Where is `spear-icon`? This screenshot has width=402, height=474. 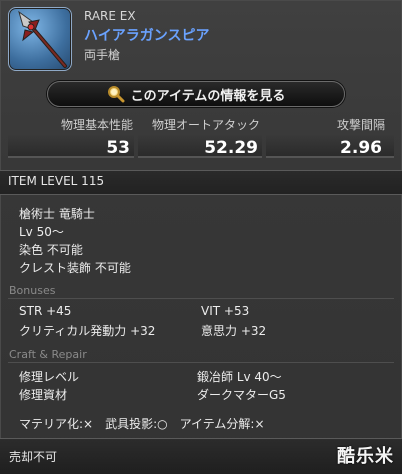
spear-icon is located at coordinates (42, 39).